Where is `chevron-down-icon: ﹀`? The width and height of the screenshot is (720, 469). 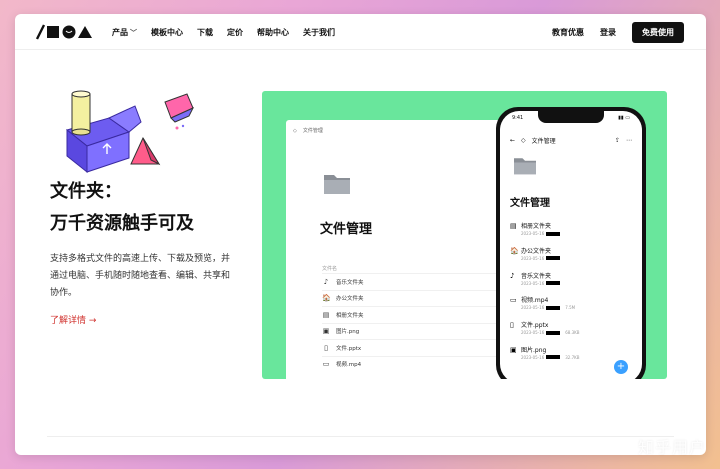 chevron-down-icon: ﹀ is located at coordinates (133, 32).